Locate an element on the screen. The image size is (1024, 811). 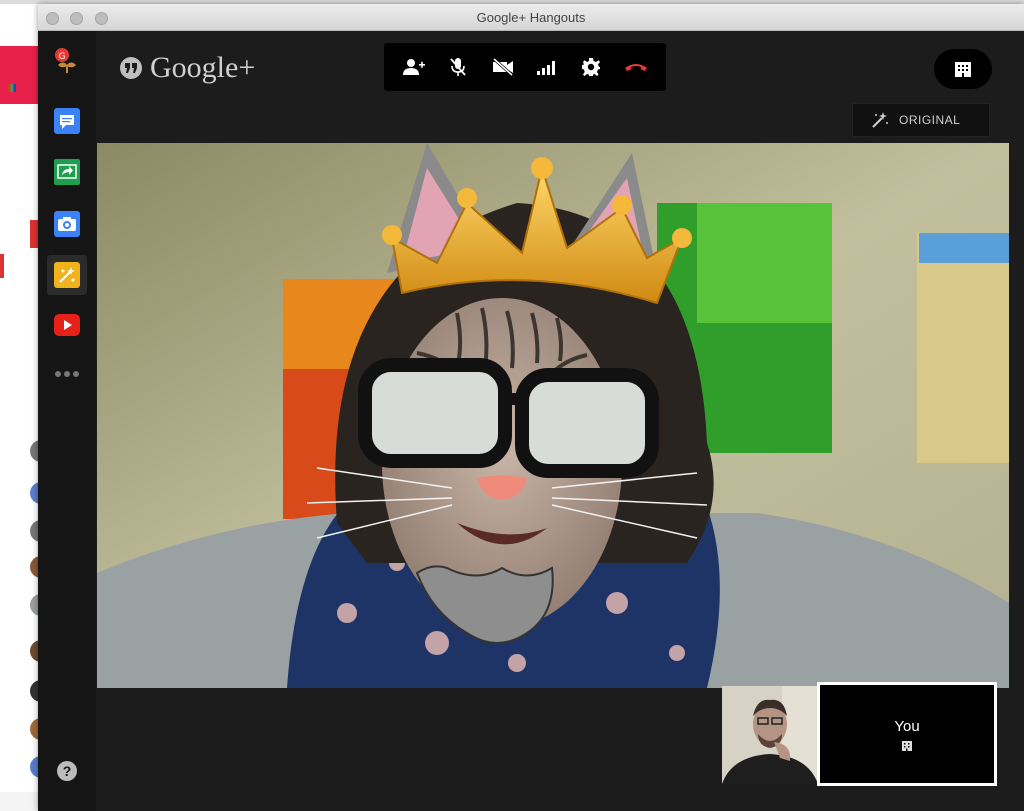
camera-off-icon is located at coordinates (502, 67).